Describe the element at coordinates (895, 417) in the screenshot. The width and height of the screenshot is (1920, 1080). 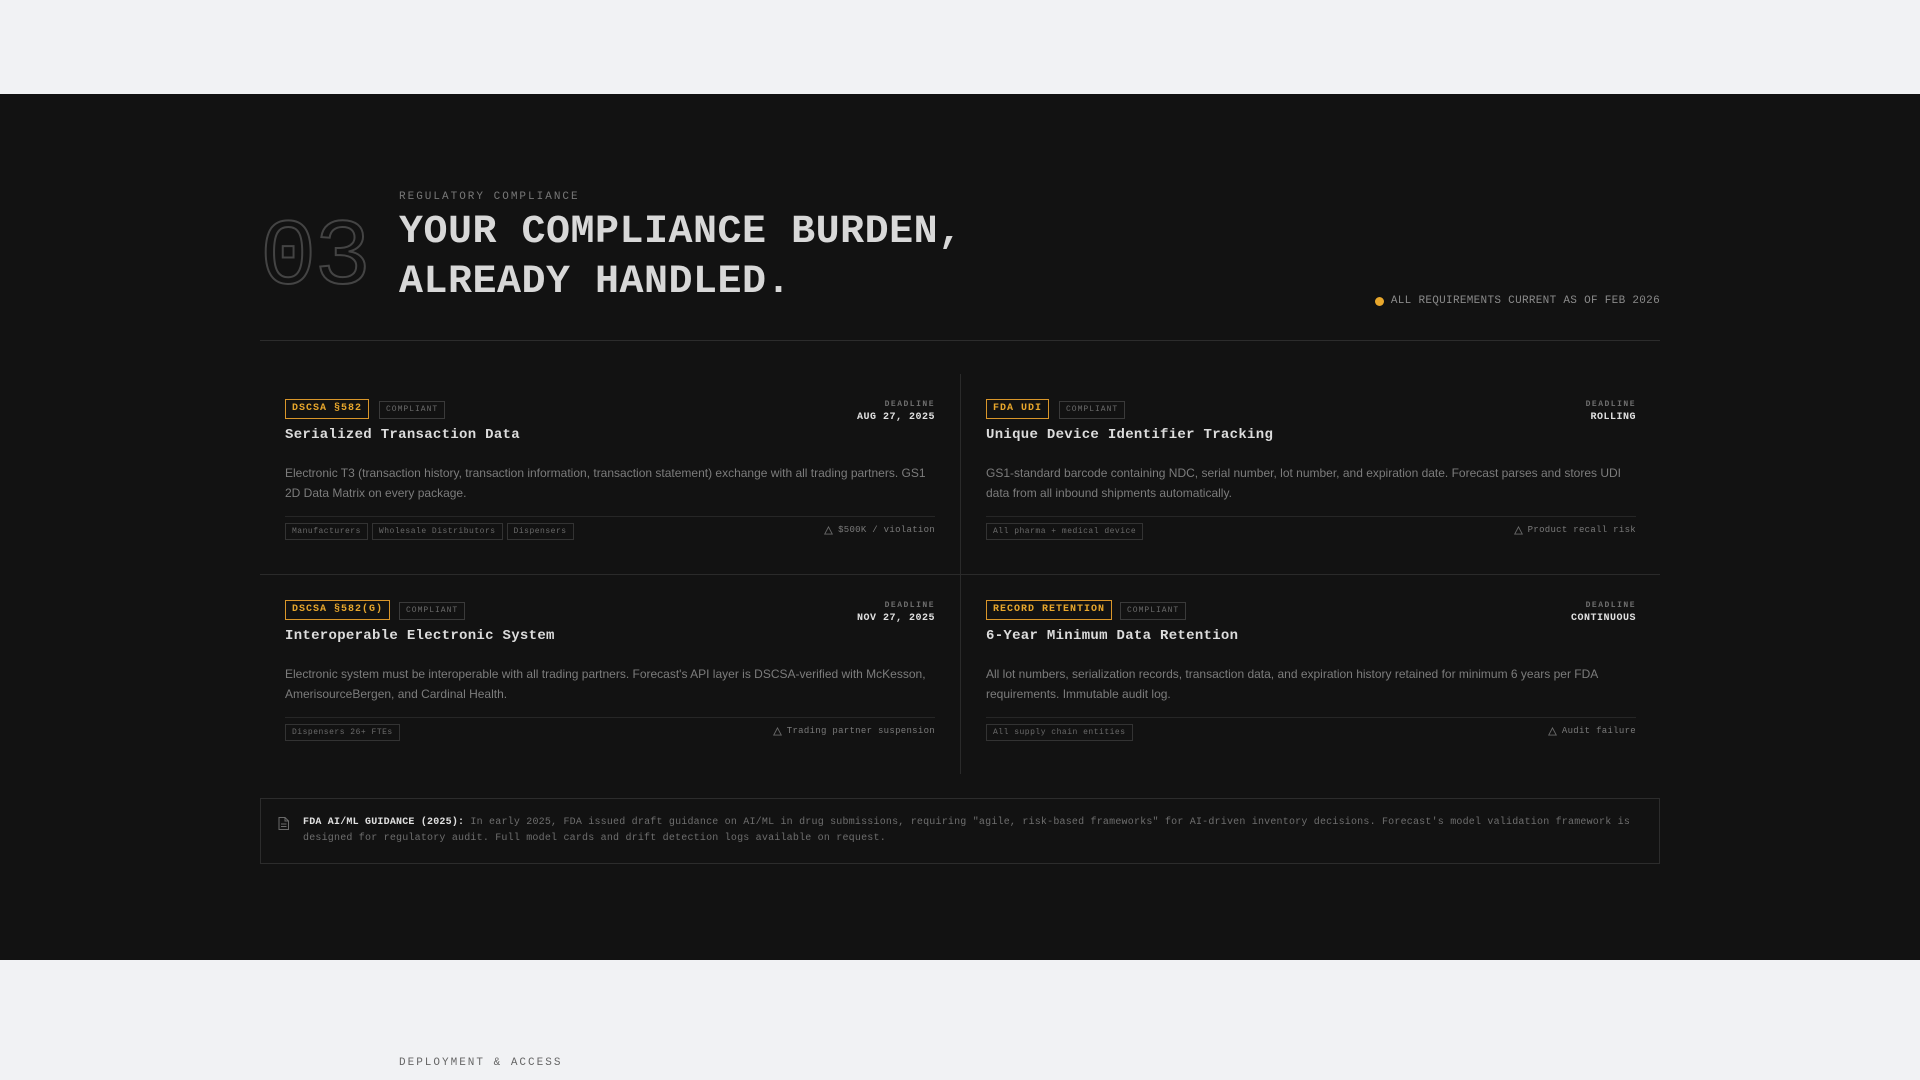
I see `deadline-value: AUG 27, 2025` at that location.